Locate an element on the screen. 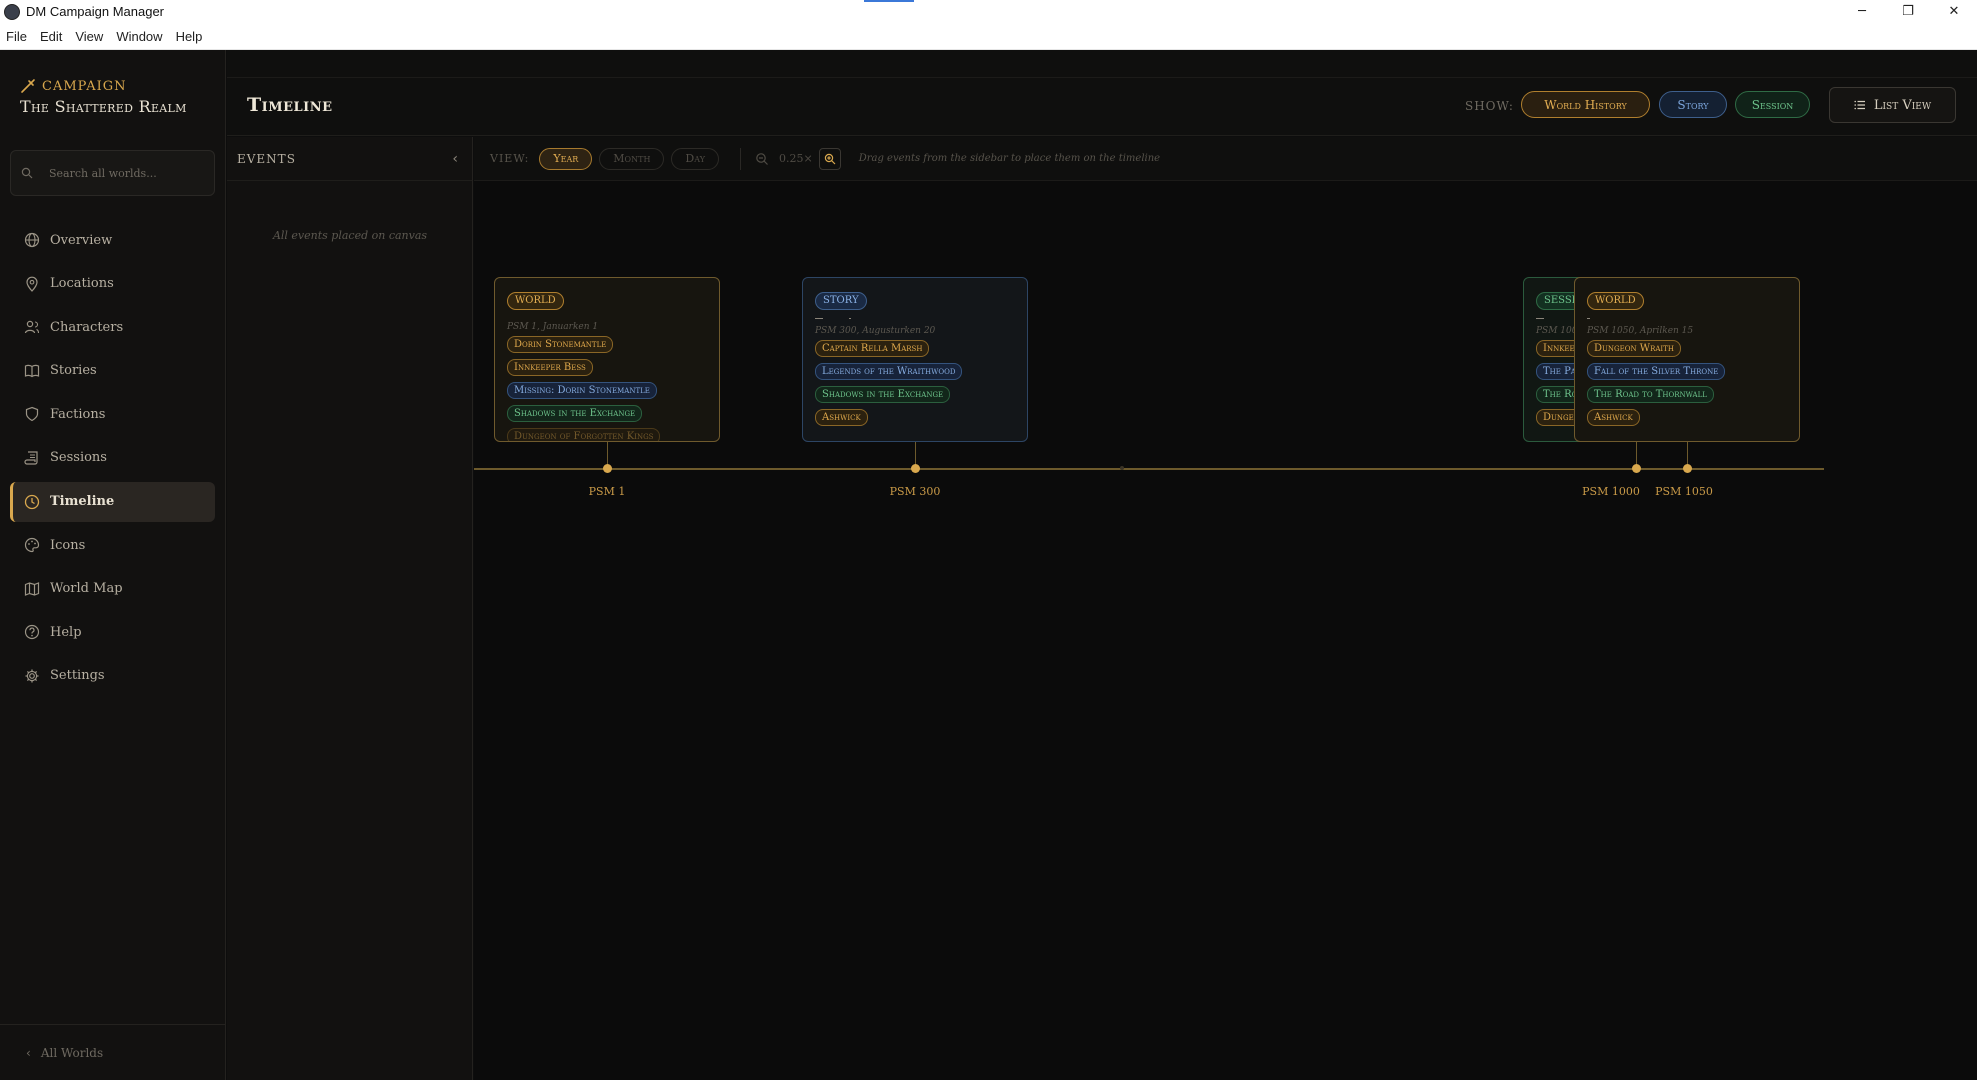  filter-session: Session is located at coordinates (1772, 104).